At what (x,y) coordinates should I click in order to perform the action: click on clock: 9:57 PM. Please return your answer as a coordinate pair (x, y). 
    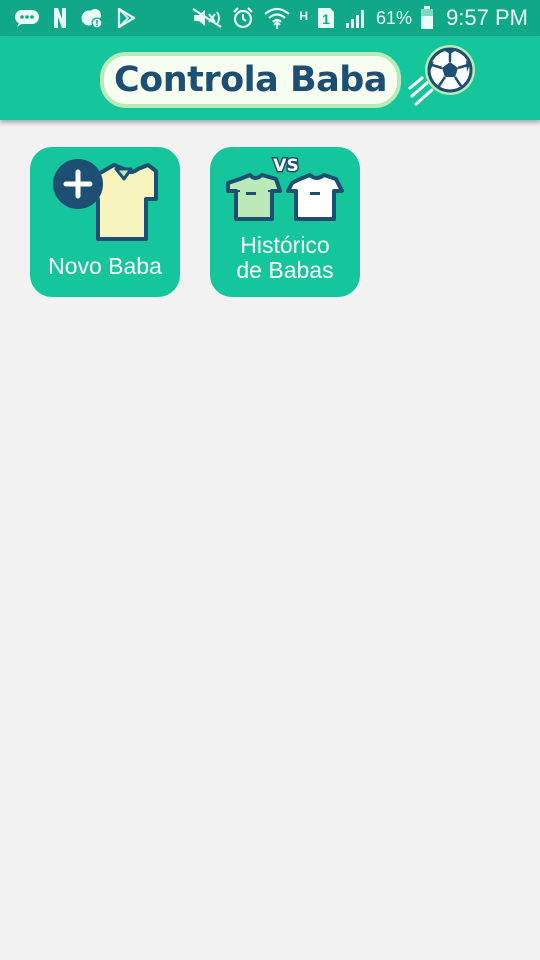
    Looking at the image, I should click on (487, 17).